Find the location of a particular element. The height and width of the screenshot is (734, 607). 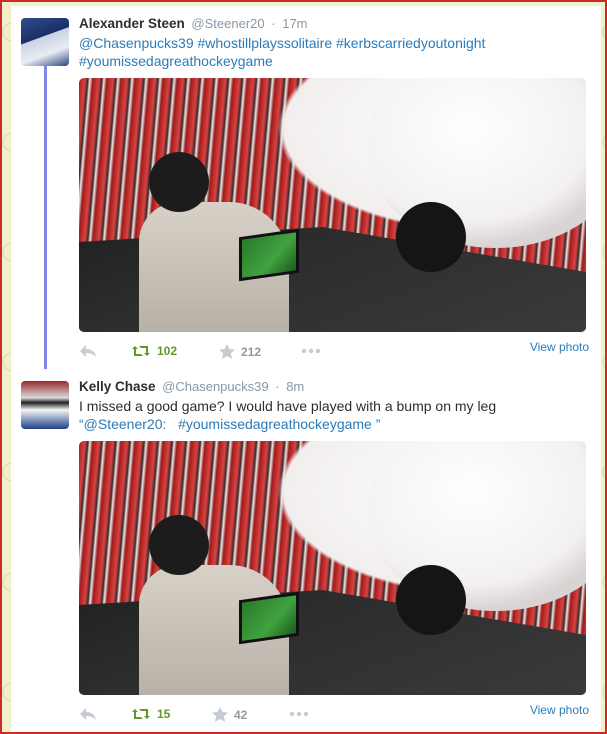

favorite-count: 212 is located at coordinates (251, 351).